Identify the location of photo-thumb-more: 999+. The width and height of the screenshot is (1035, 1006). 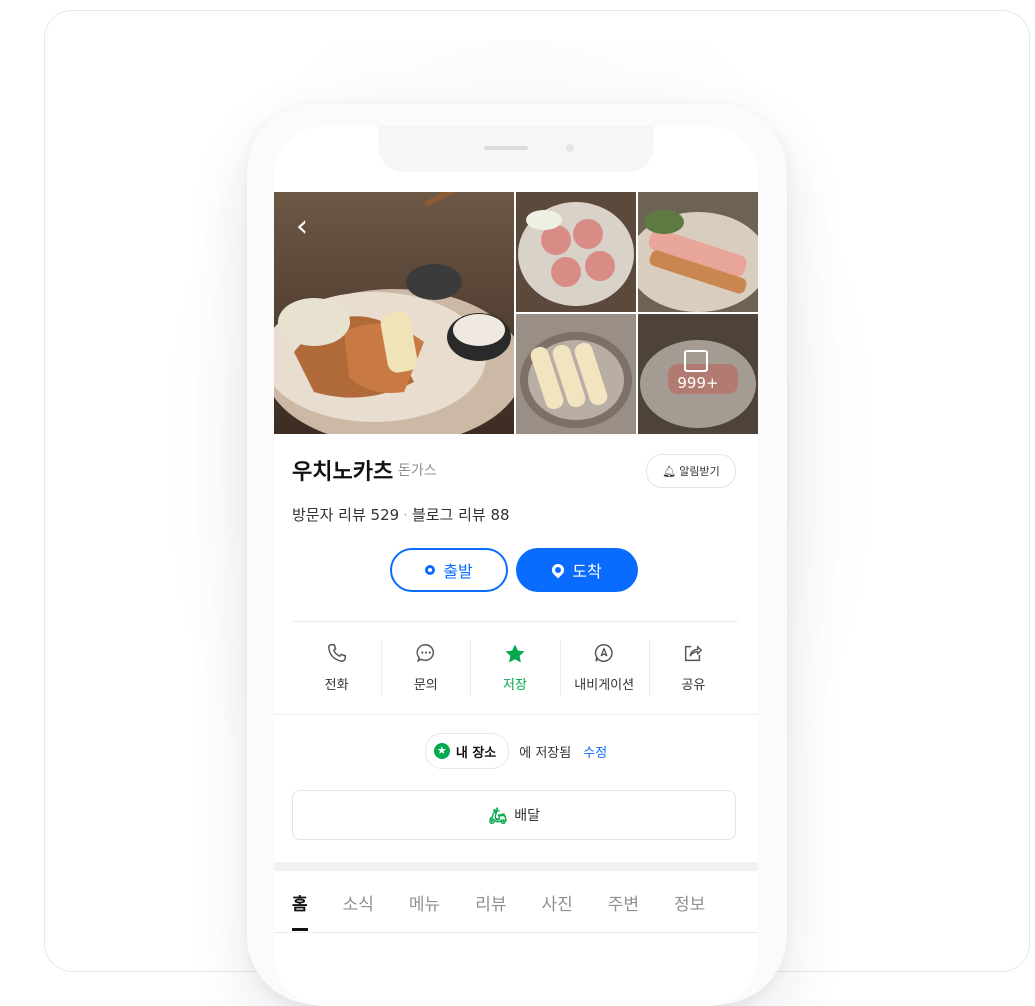
(698, 374).